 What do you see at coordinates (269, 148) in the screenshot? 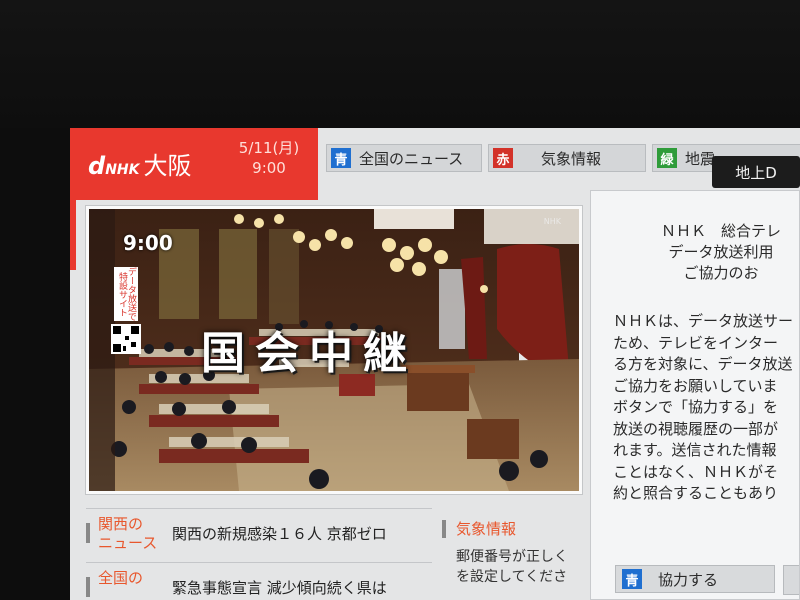
I see `broadcast-date: 5/11(月)` at bounding box center [269, 148].